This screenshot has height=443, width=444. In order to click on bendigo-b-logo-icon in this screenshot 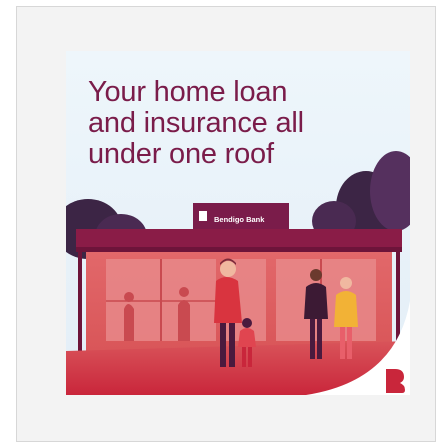, I will do `click(395, 381)`.